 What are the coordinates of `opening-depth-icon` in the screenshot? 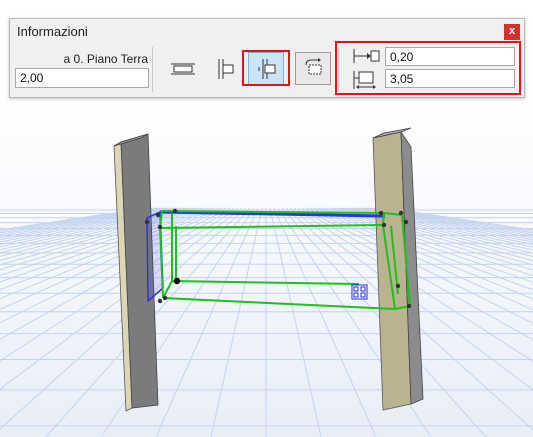 It's located at (364, 80).